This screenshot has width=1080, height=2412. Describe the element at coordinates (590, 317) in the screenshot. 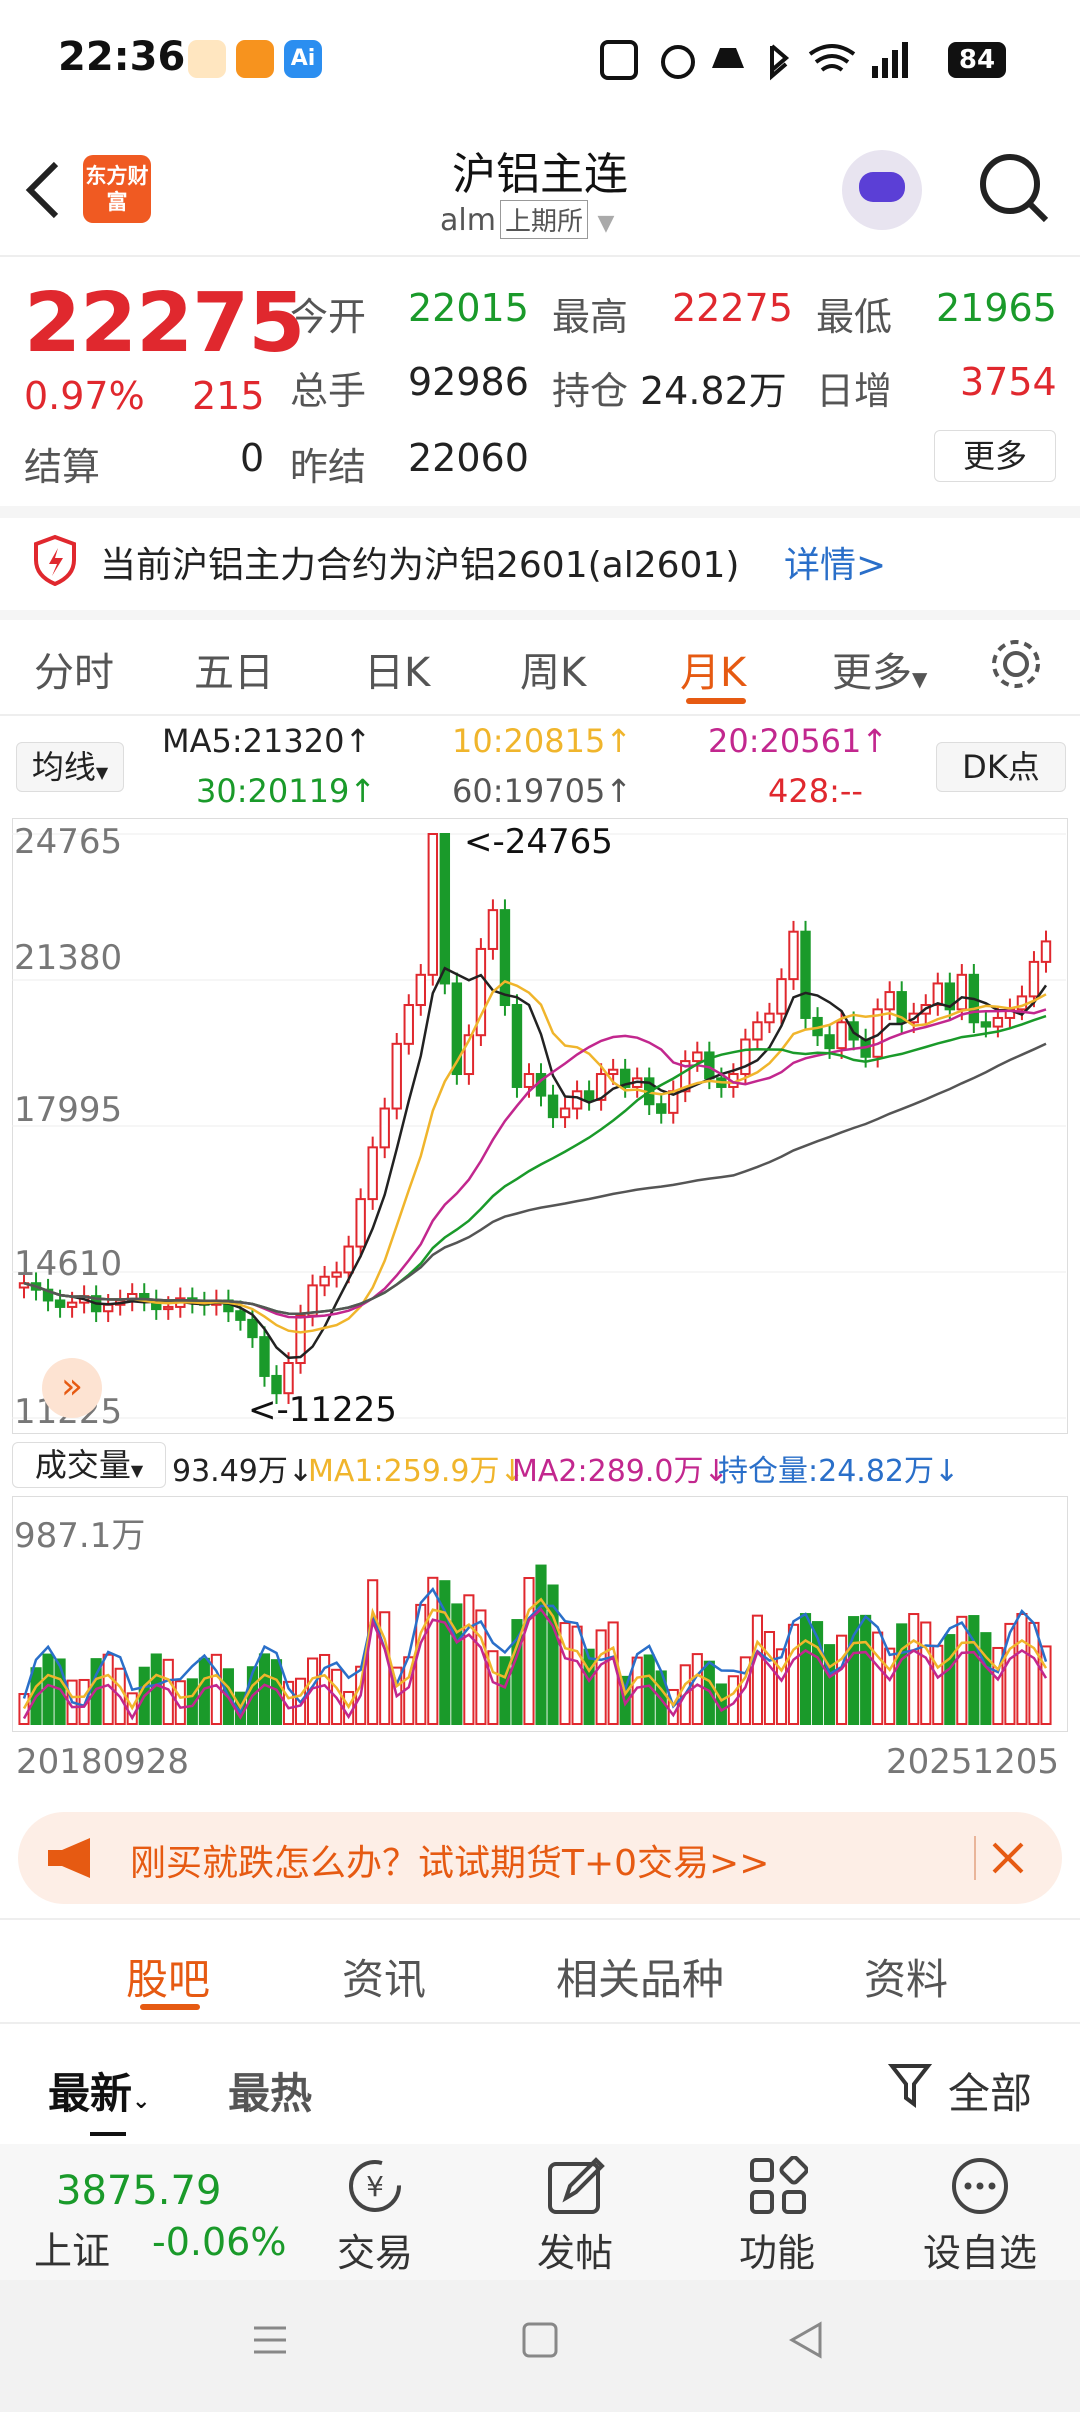

I see `high-label: 最高` at that location.